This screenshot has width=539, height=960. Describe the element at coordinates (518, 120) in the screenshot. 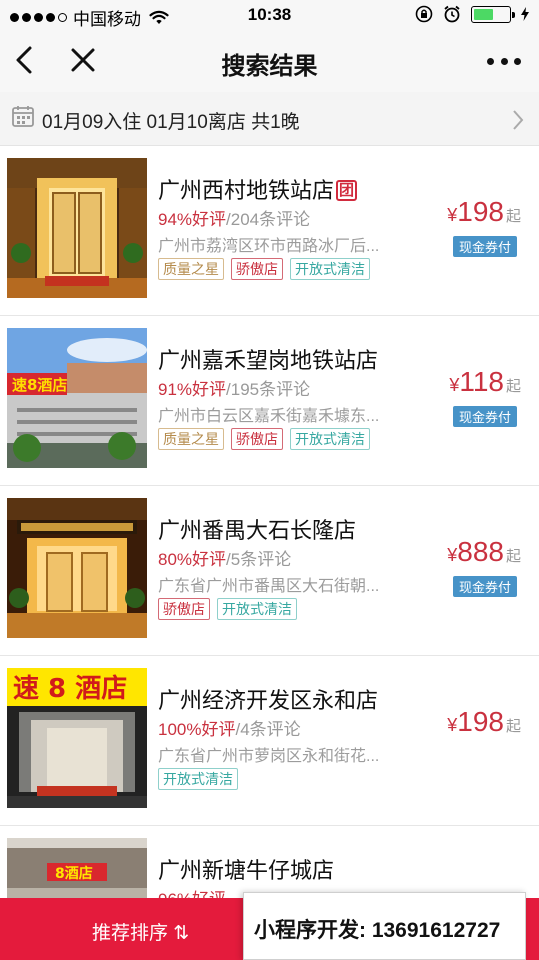

I see `chevron-right-icon` at that location.